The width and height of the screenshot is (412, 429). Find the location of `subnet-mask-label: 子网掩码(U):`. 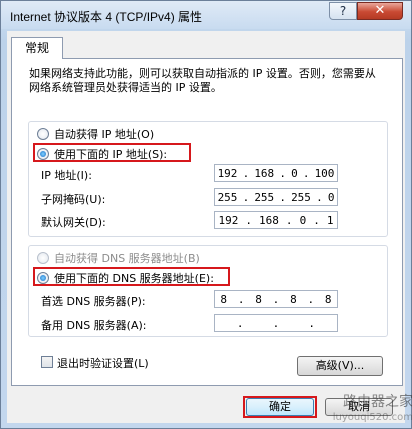

subnet-mask-label: 子网掩码(U): is located at coordinates (73, 199).